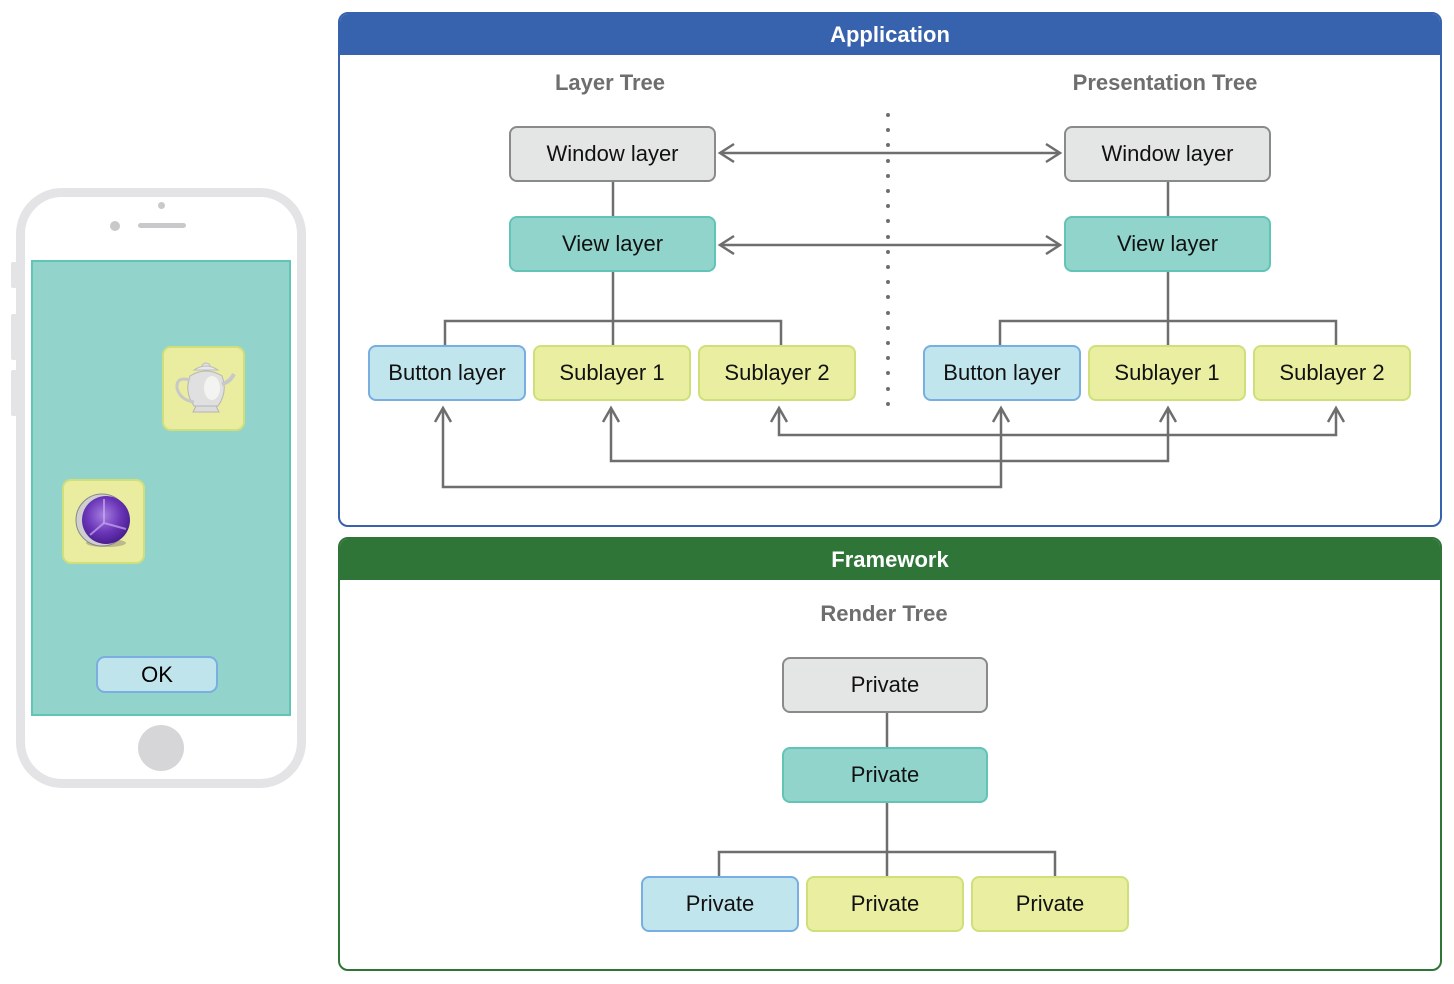 The image size is (1454, 984). What do you see at coordinates (885, 775) in the screenshot?
I see `render-tree-child-node: Private` at bounding box center [885, 775].